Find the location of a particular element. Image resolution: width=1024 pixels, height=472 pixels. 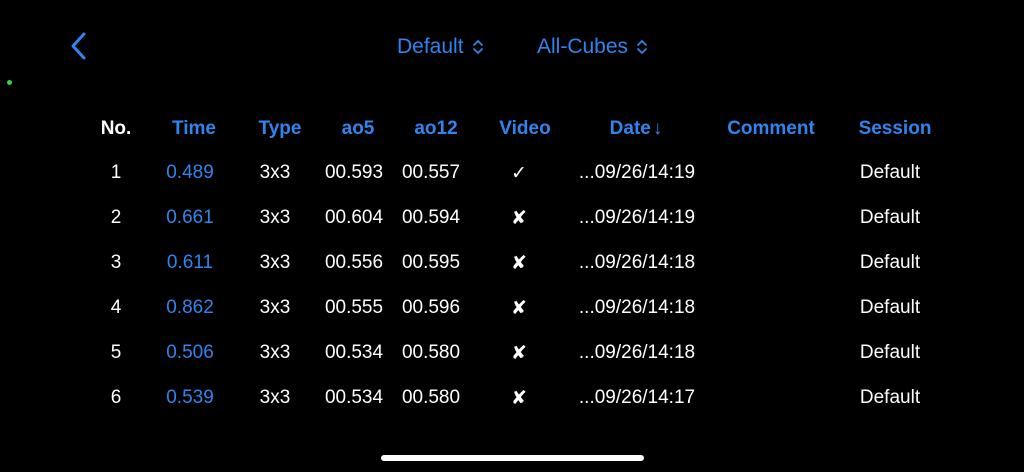

cell-no: 6 is located at coordinates (116, 397).